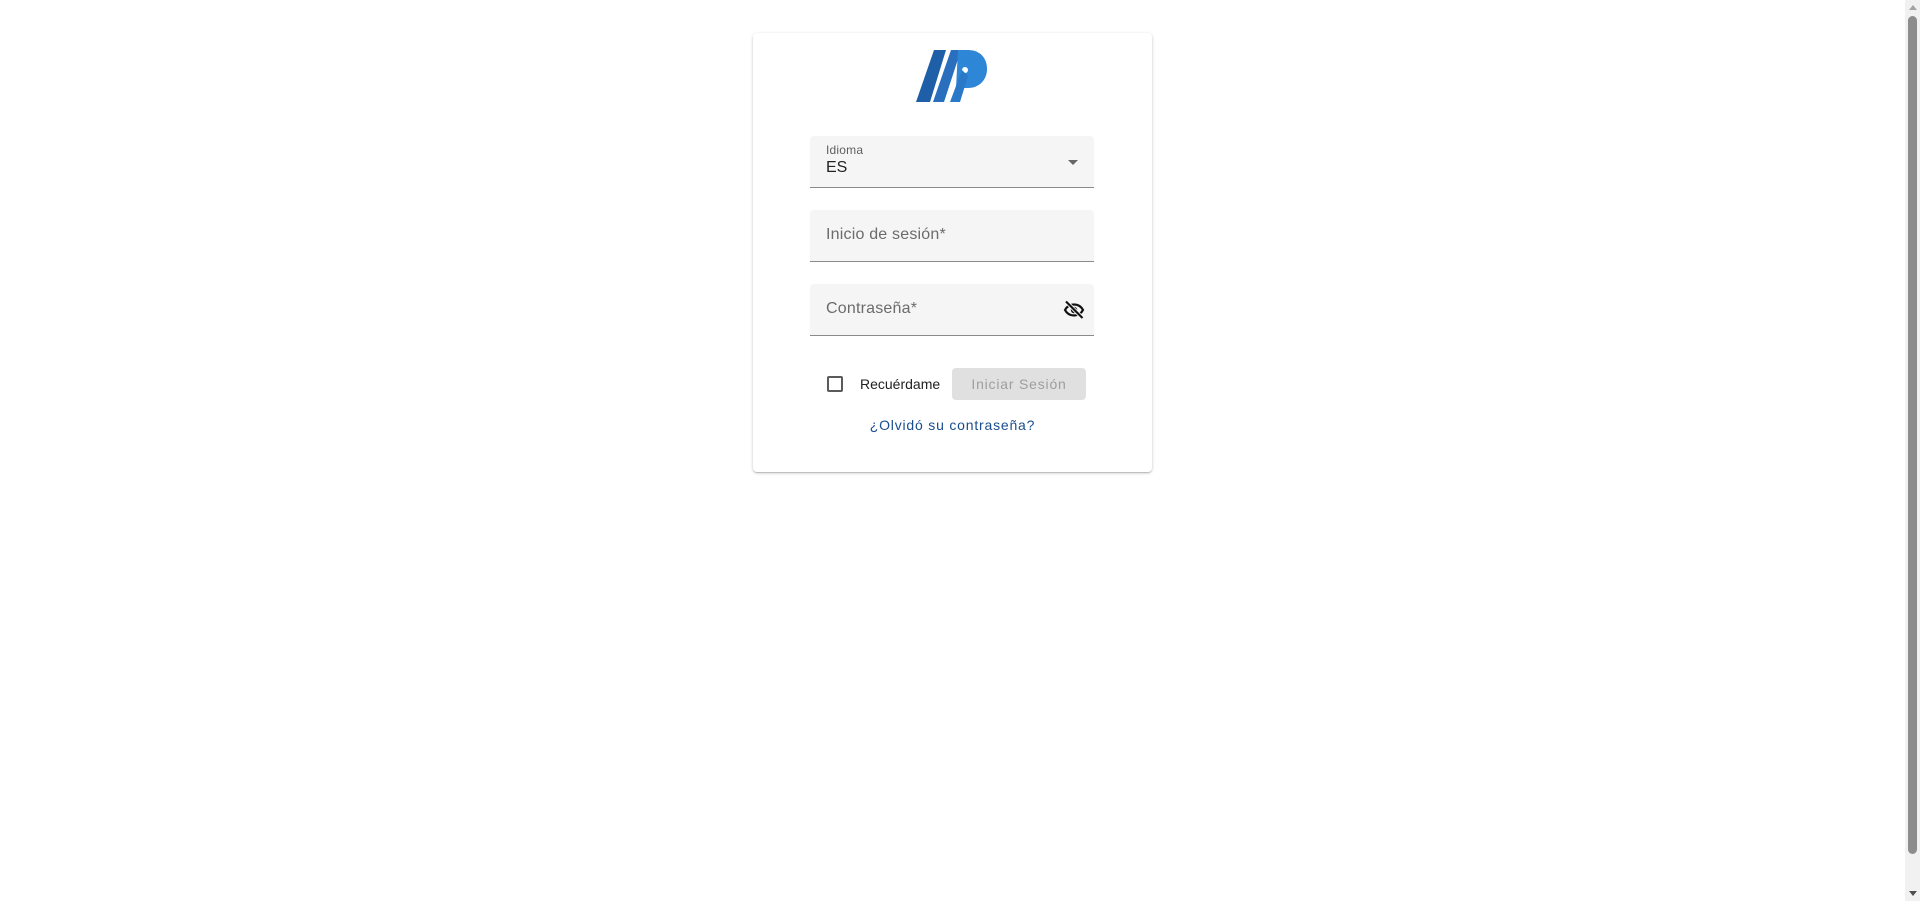  What do you see at coordinates (1073, 162) in the screenshot?
I see `dropdown-caret-icon` at bounding box center [1073, 162].